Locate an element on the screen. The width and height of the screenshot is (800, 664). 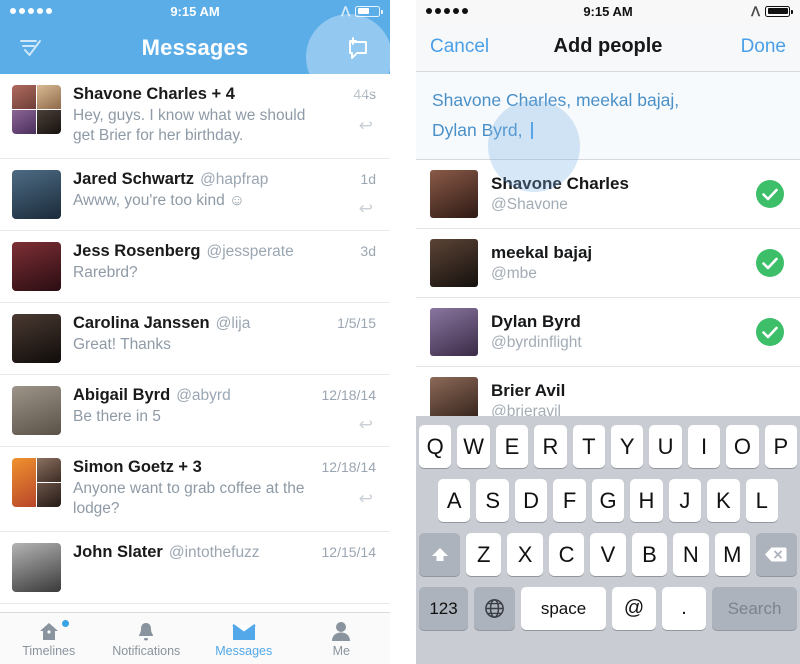
tab-timelines: Timelines is located at coordinates (49, 638).